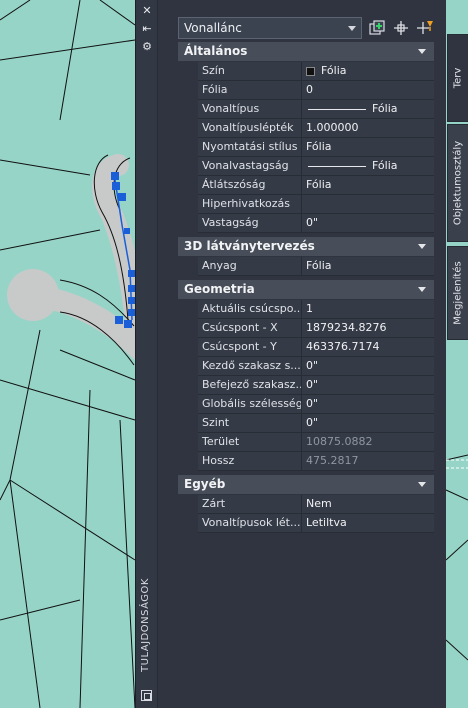  Describe the element at coordinates (250, 504) in the screenshot. I see `property-label: Zárt` at that location.